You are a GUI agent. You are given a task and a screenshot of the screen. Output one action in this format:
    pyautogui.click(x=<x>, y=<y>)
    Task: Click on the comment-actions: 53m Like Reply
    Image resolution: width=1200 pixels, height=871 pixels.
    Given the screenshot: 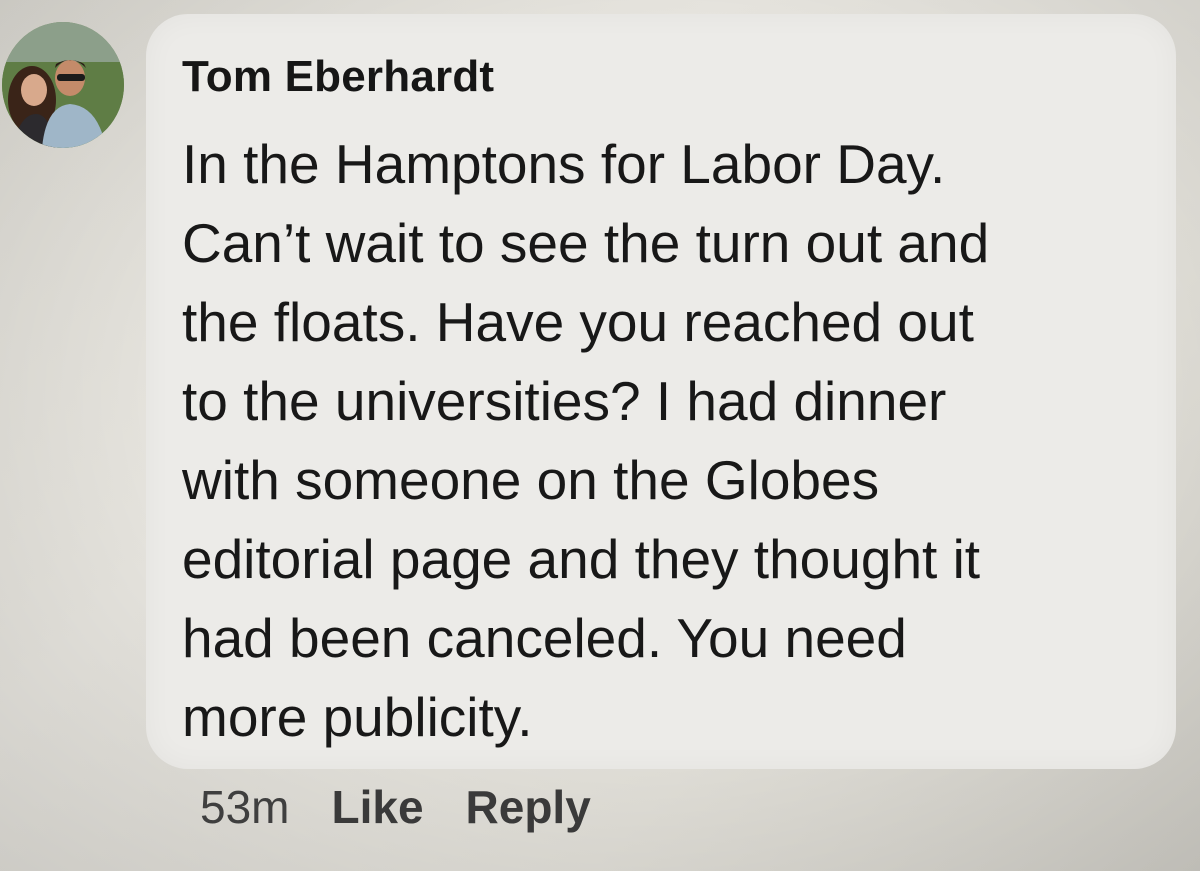 What is the action you would take?
    pyautogui.click(x=395, y=807)
    